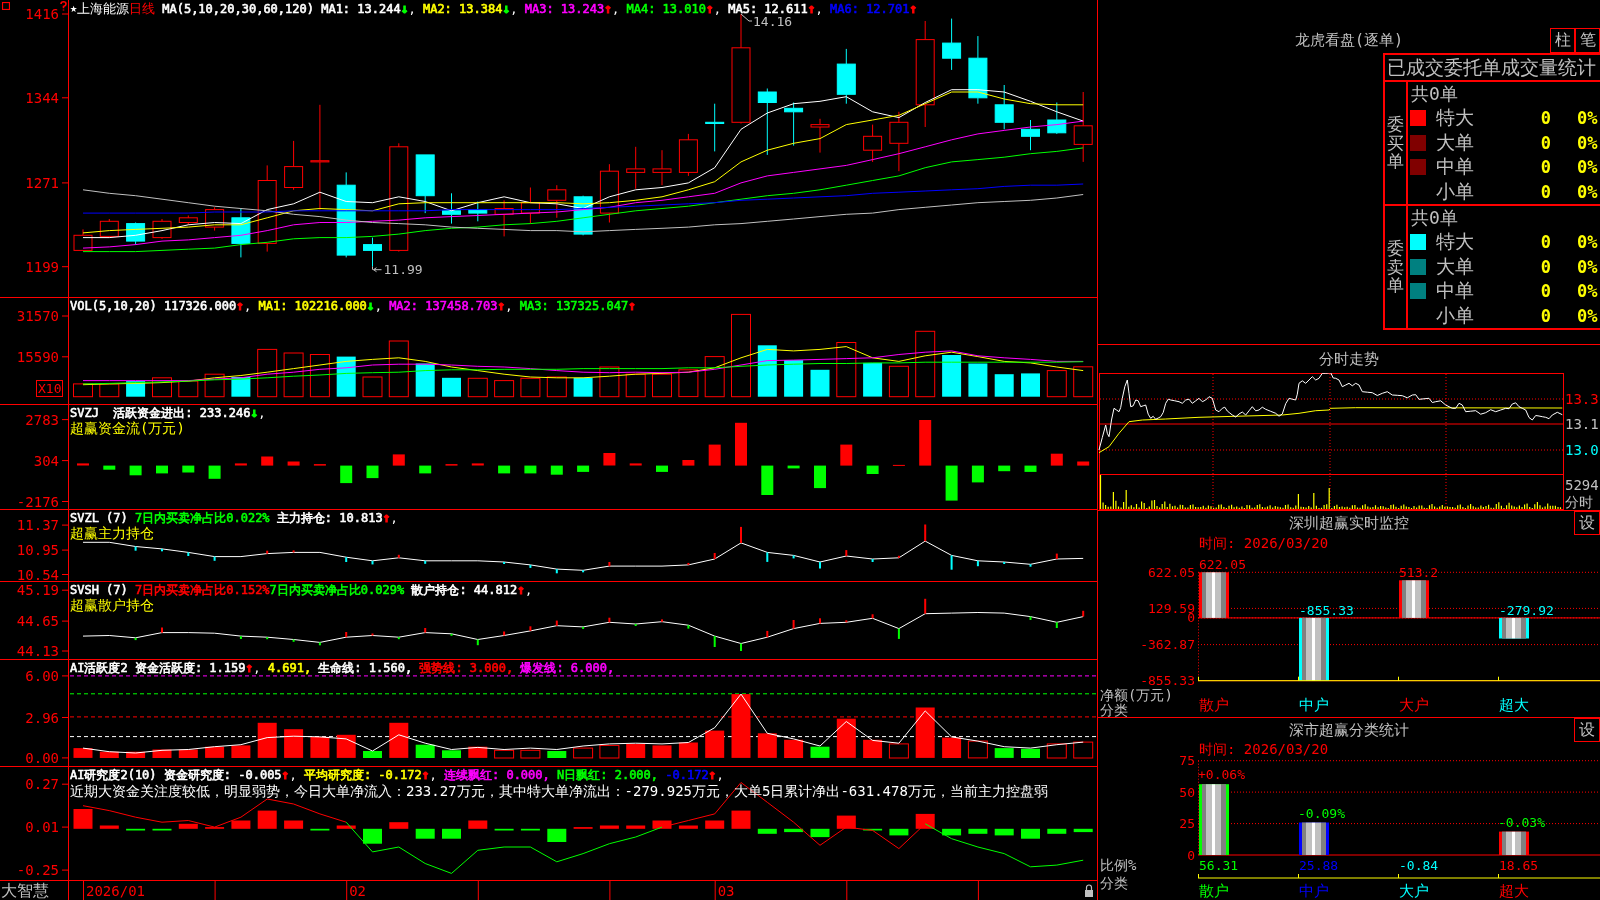 Image resolution: width=1600 pixels, height=900 pixels. Describe the element at coordinates (1455, 242) in the screenshot. I see `order-size-label: 特大` at that location.